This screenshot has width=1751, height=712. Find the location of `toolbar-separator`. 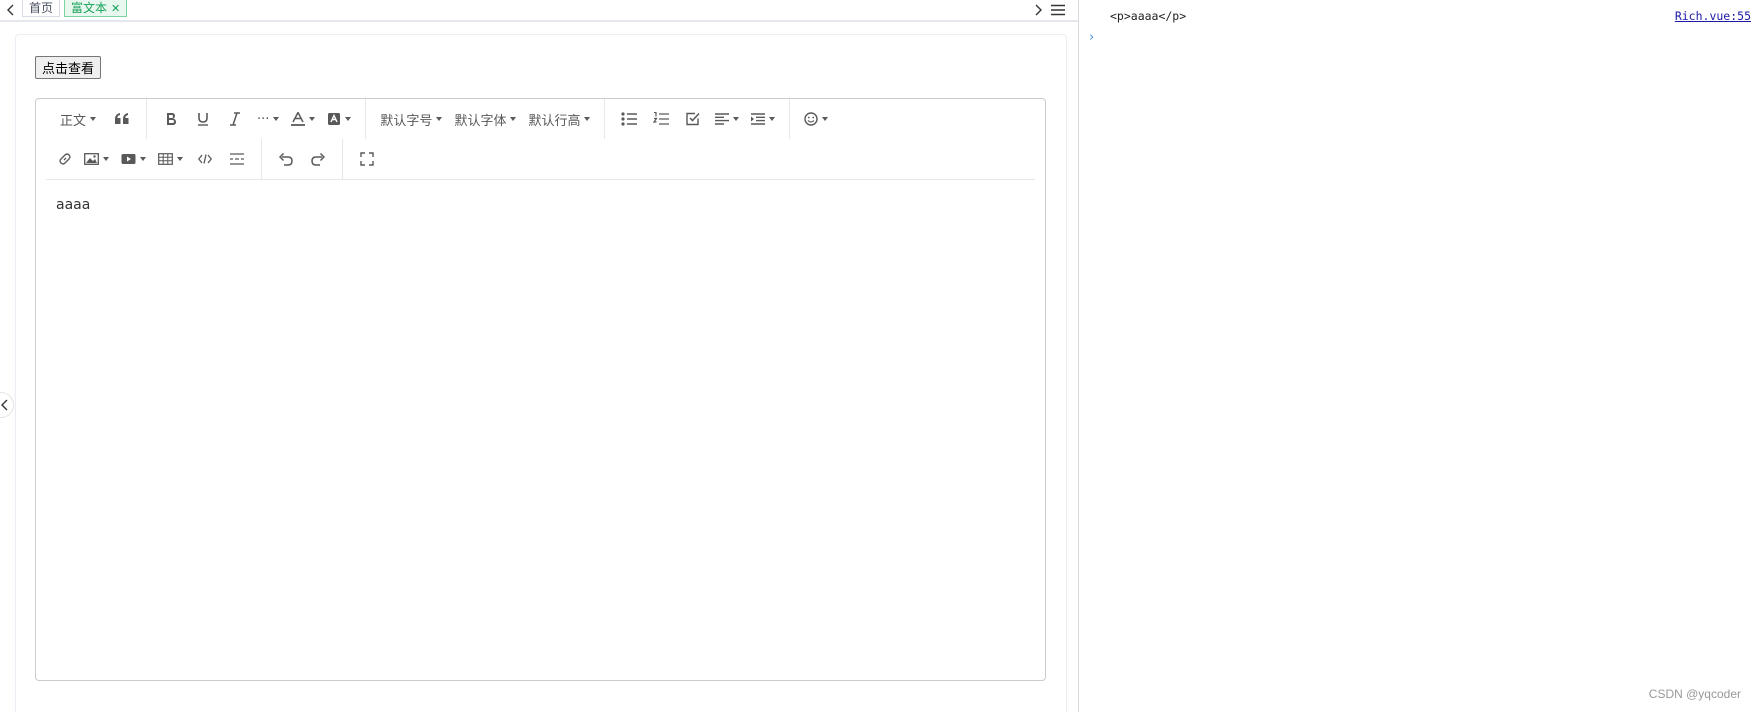

toolbar-separator is located at coordinates (540, 179).